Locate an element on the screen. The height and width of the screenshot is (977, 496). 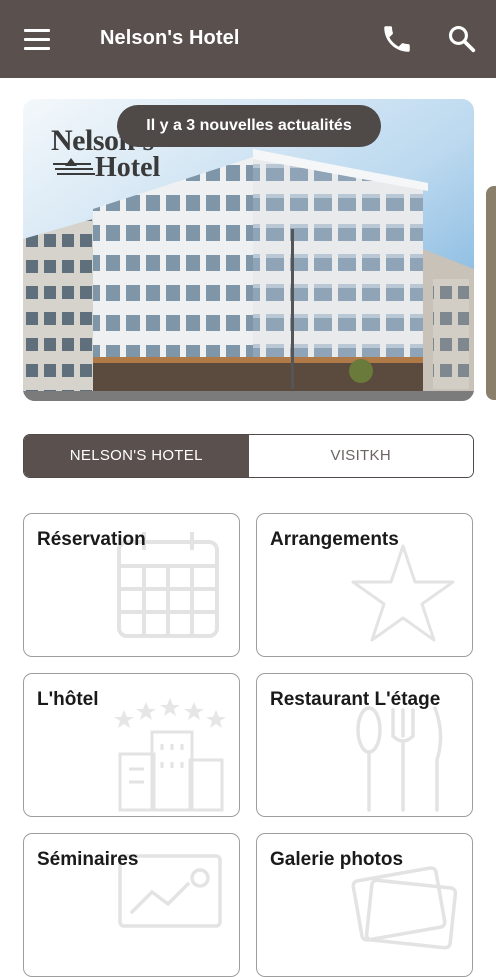
news-notification-pill: Il y a 3 nouvelles actualités is located at coordinates (249, 126).